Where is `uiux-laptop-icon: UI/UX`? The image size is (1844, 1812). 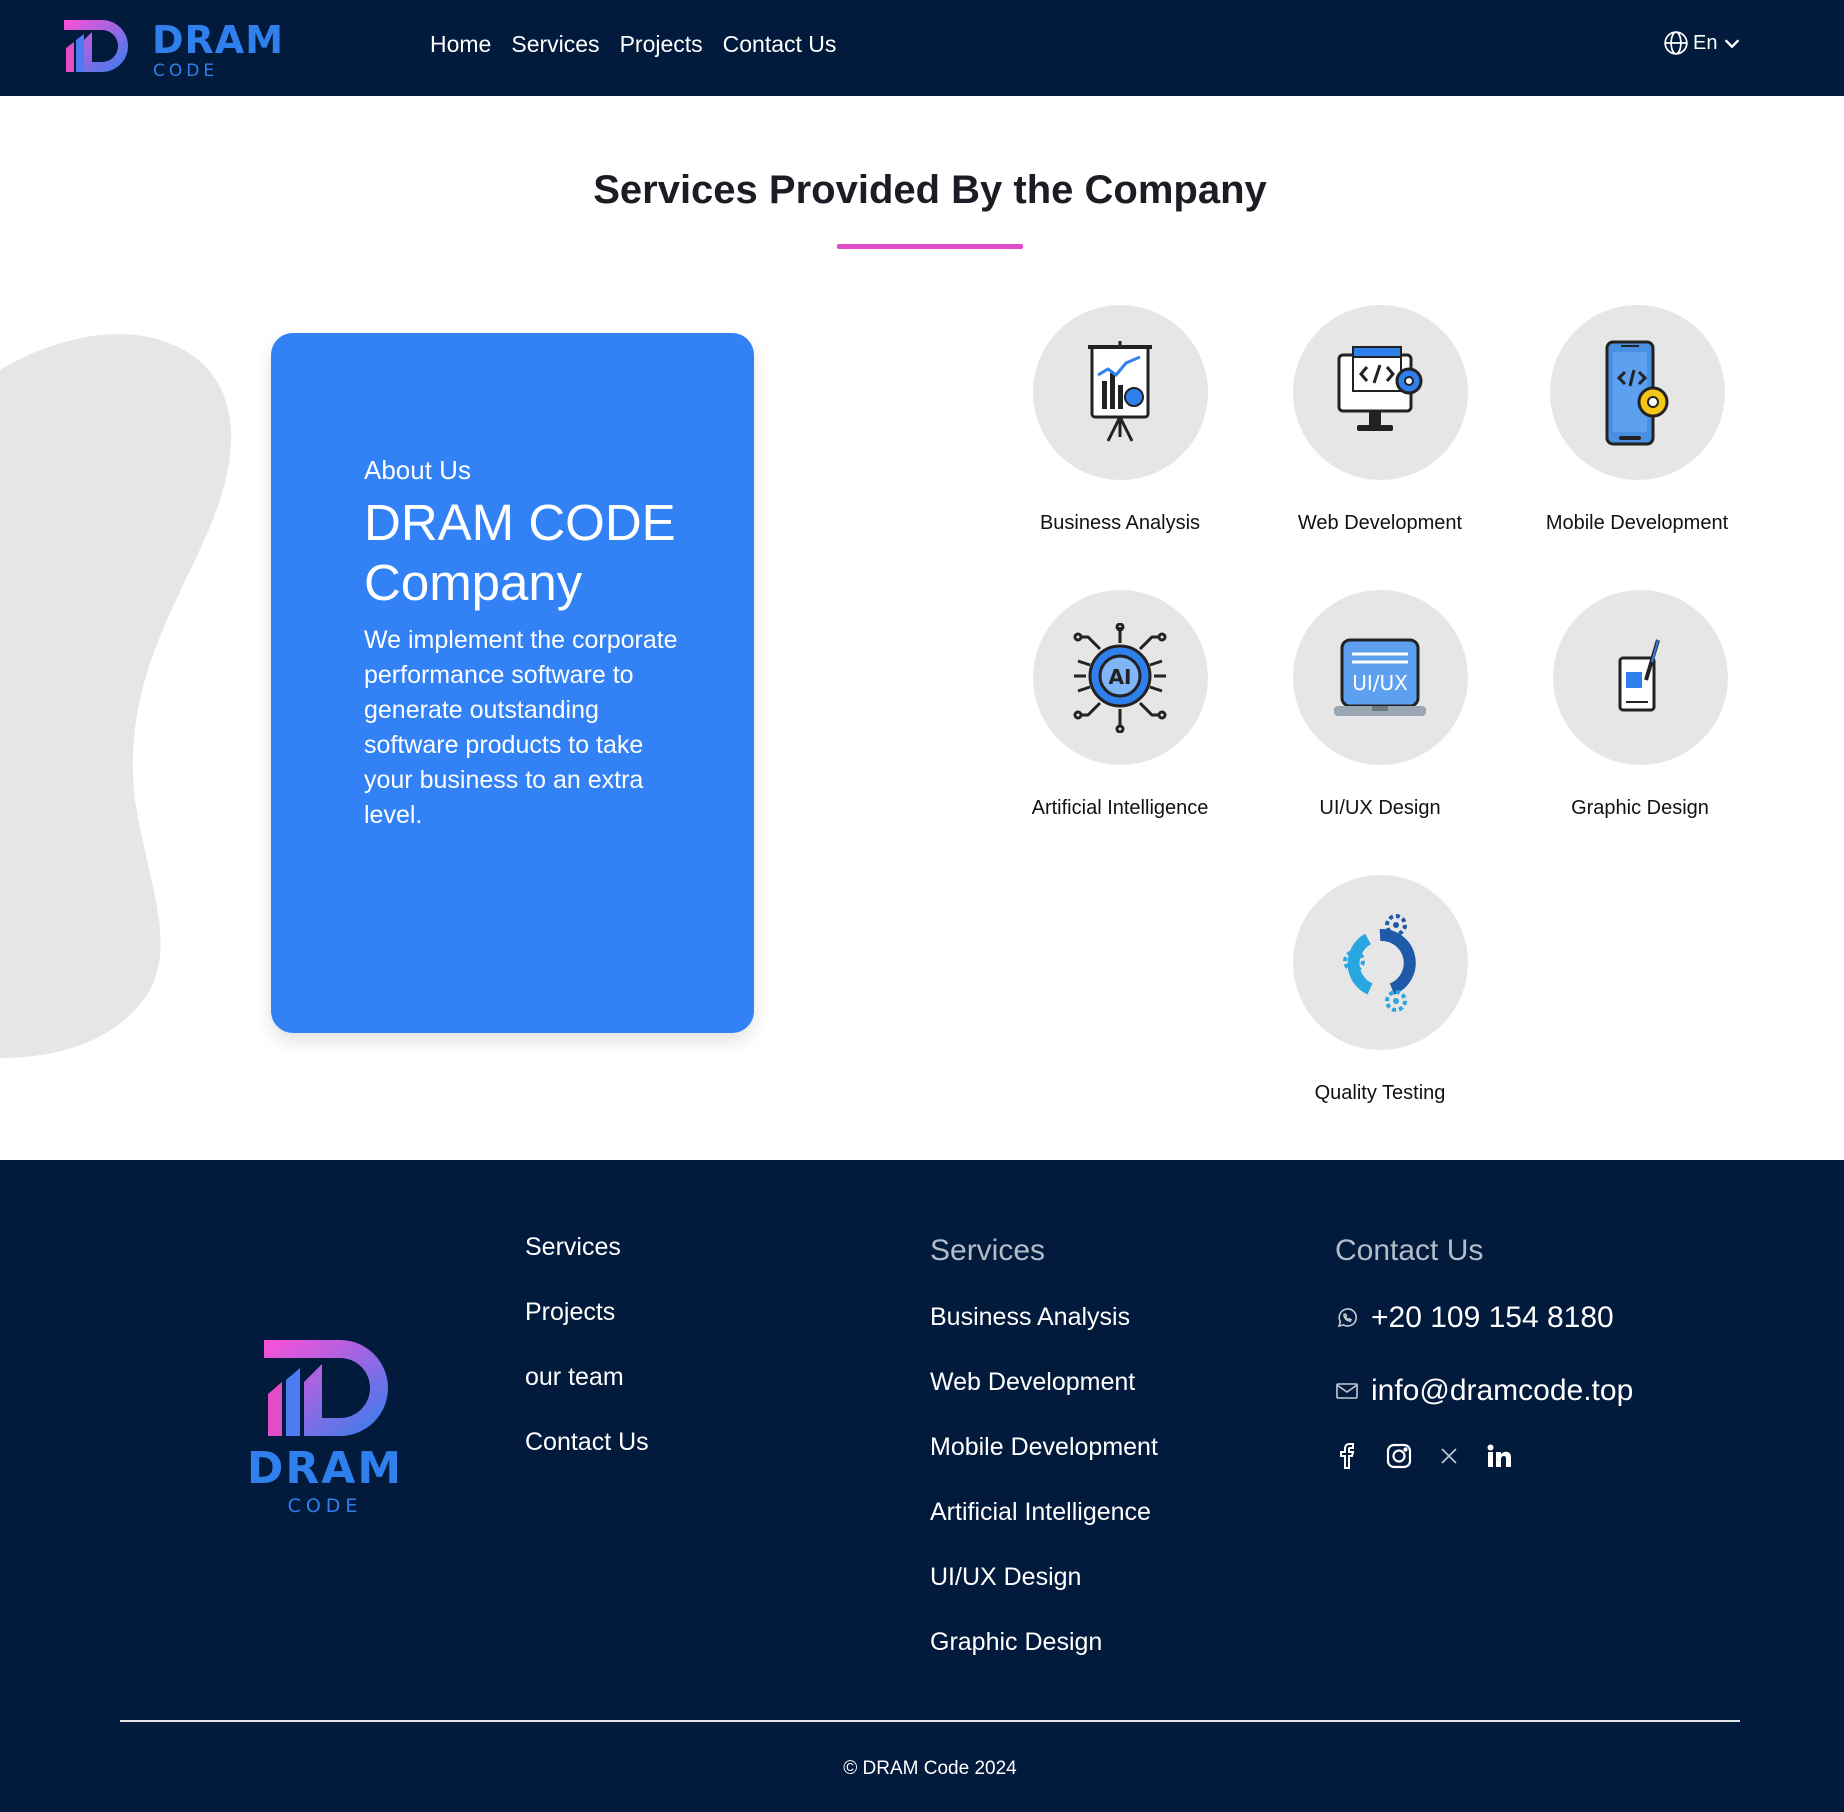 uiux-laptop-icon: UI/UX is located at coordinates (1380, 677).